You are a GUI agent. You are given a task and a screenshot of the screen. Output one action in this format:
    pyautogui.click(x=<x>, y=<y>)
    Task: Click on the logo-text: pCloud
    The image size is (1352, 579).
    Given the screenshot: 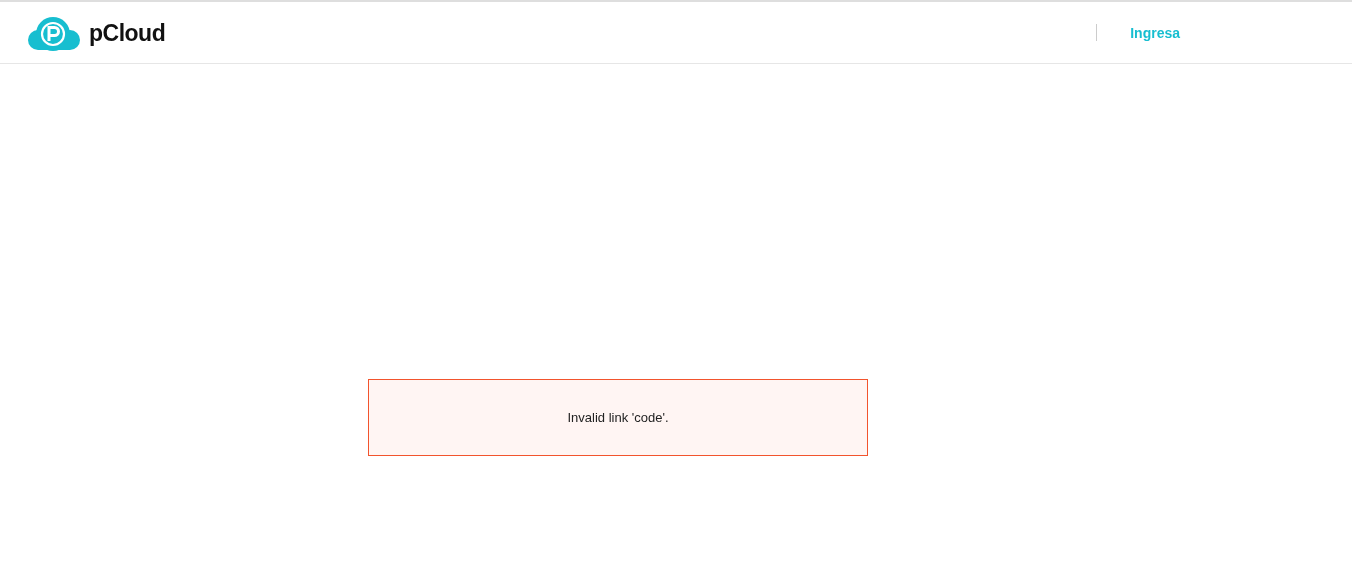 What is the action you would take?
    pyautogui.click(x=127, y=33)
    